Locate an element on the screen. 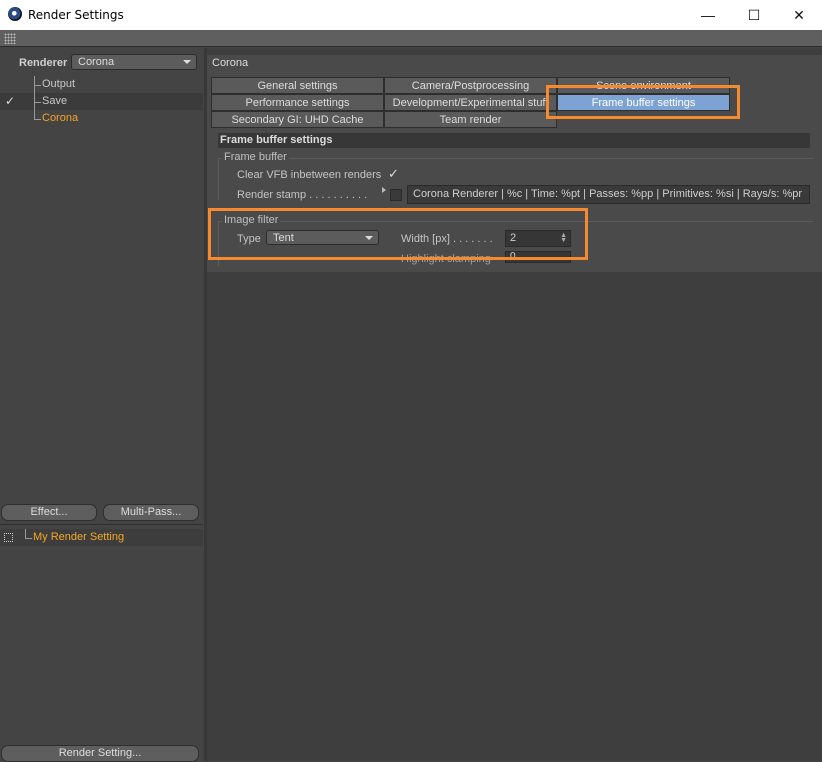 The image size is (822, 762). tab-camera-postprocessing: Camera/Postprocessing is located at coordinates (470, 85).